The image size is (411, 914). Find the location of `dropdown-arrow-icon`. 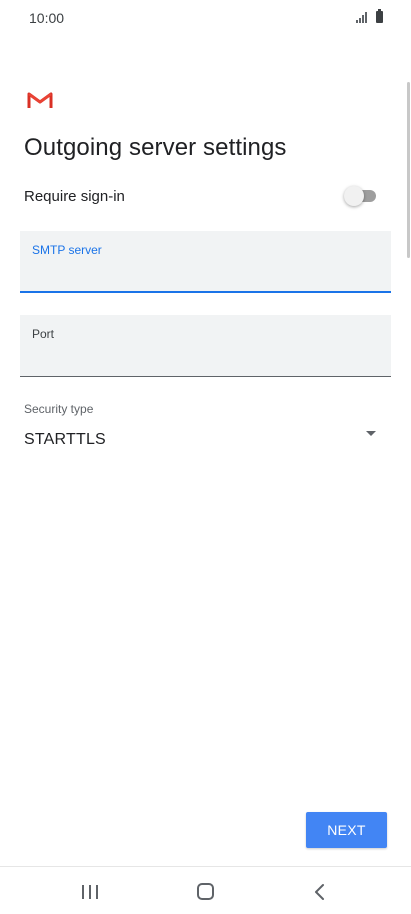

dropdown-arrow-icon is located at coordinates (371, 433).